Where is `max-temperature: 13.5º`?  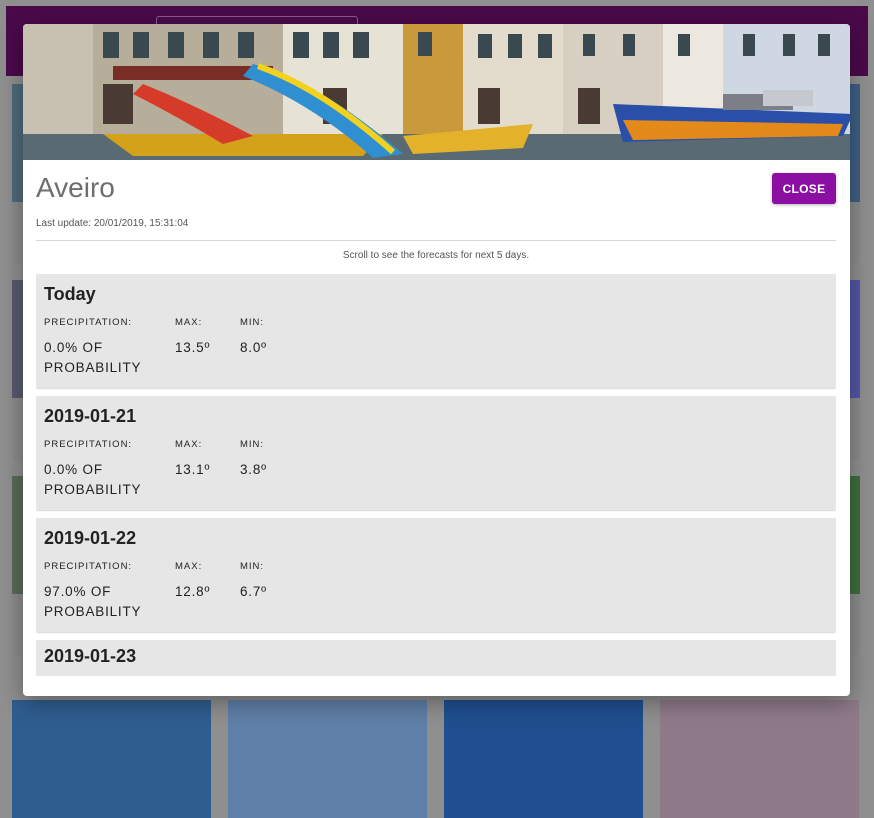
max-temperature: 13.5º is located at coordinates (193, 347).